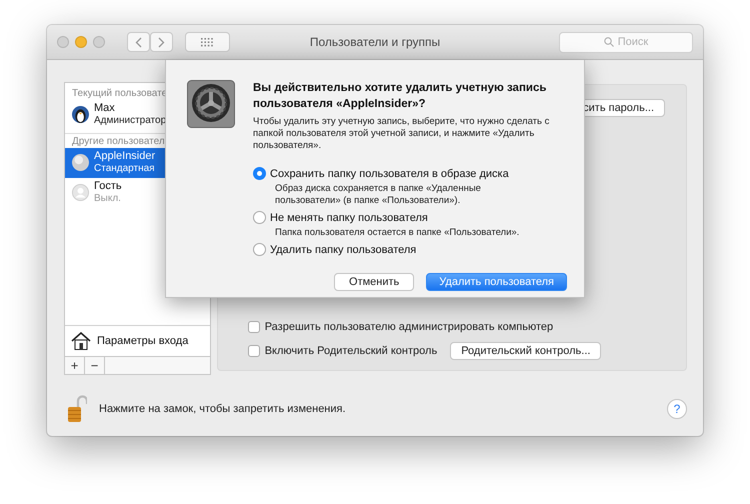 The image size is (750, 504). Describe the element at coordinates (99, 42) in the screenshot. I see `zoom-button` at that location.